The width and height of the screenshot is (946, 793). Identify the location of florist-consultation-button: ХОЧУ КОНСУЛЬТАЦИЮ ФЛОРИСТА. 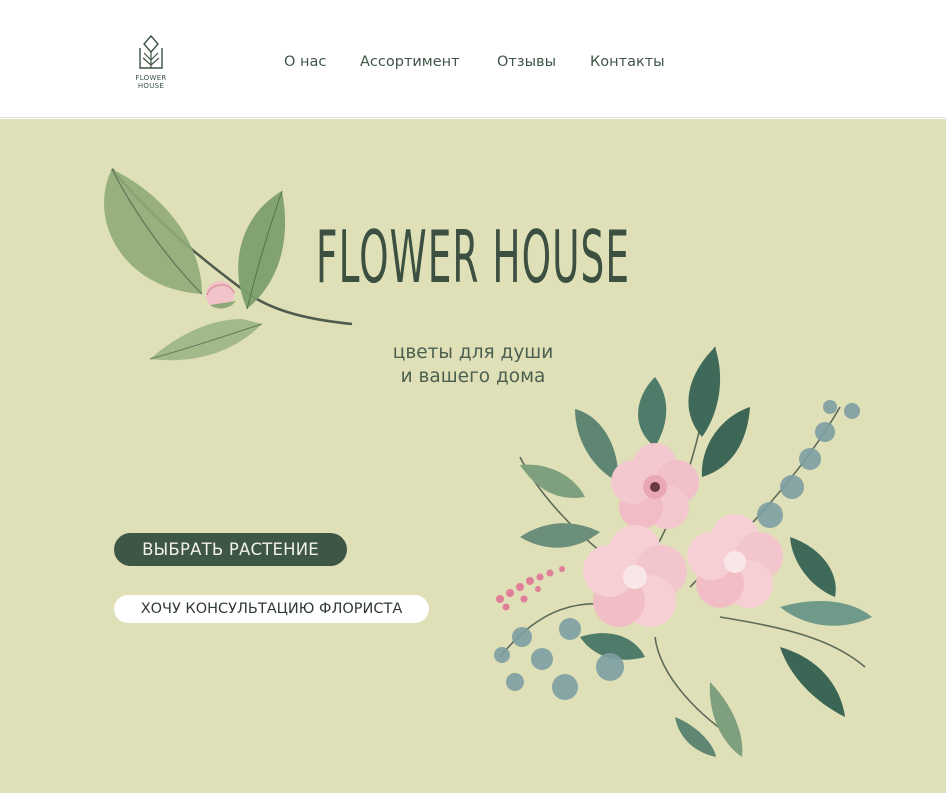
(271, 609).